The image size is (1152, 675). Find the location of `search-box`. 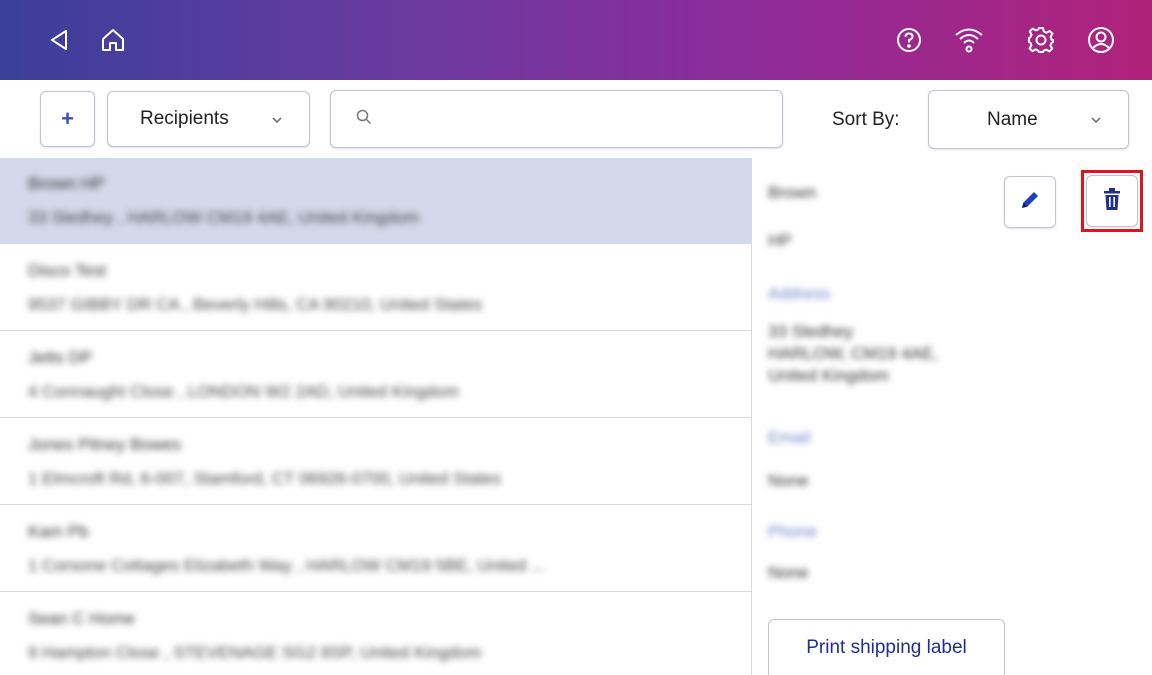

search-box is located at coordinates (556, 119).